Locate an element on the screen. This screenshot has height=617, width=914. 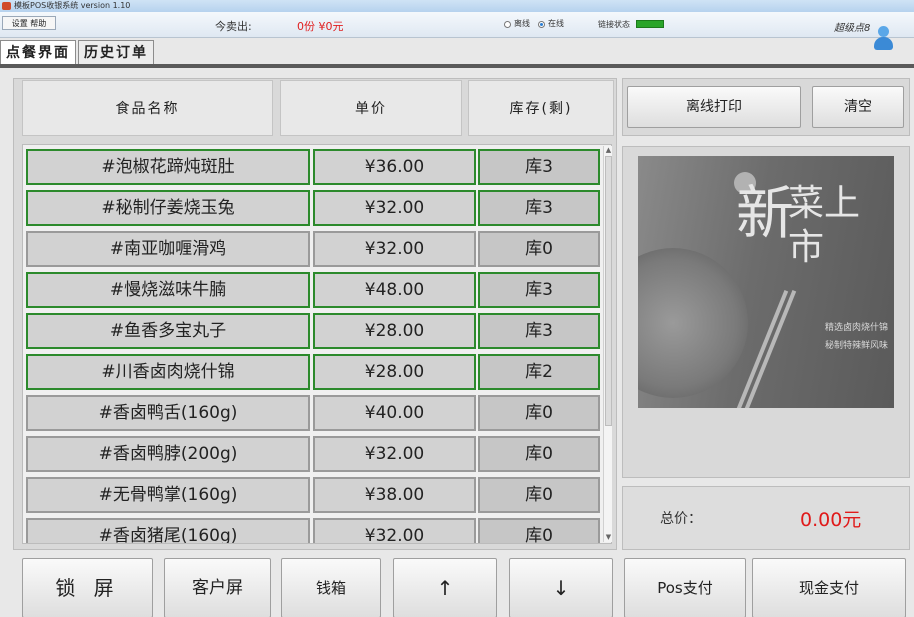
column-header-unit-price: 单价 is located at coordinates (371, 108).